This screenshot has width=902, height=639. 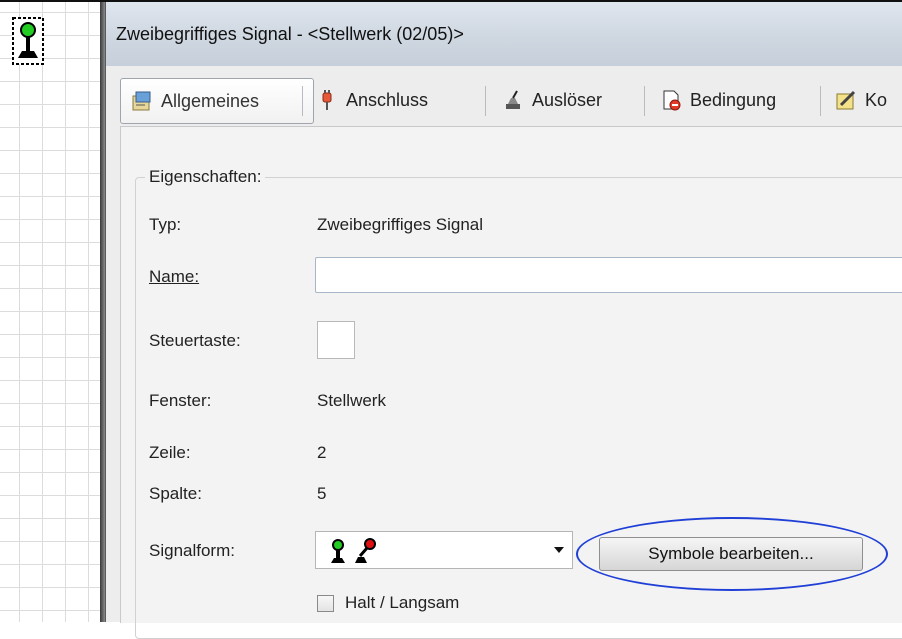 What do you see at coordinates (876, 99) in the screenshot?
I see `tab-label: Ko` at bounding box center [876, 99].